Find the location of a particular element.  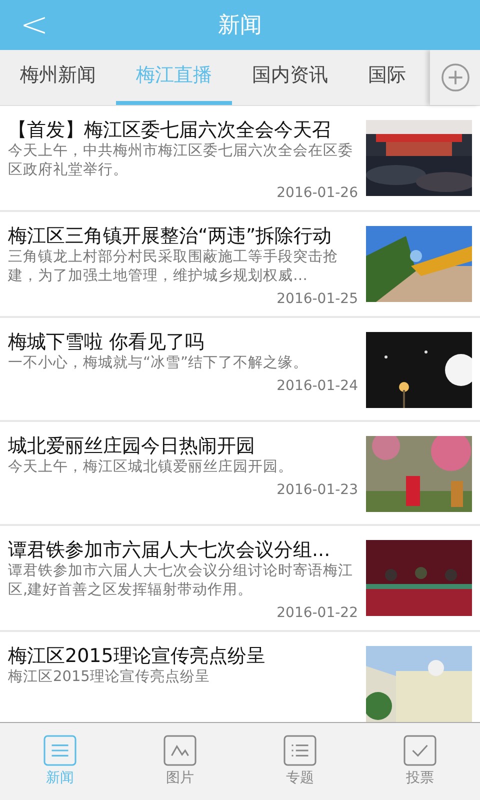

checkmark-icon is located at coordinates (420, 750).